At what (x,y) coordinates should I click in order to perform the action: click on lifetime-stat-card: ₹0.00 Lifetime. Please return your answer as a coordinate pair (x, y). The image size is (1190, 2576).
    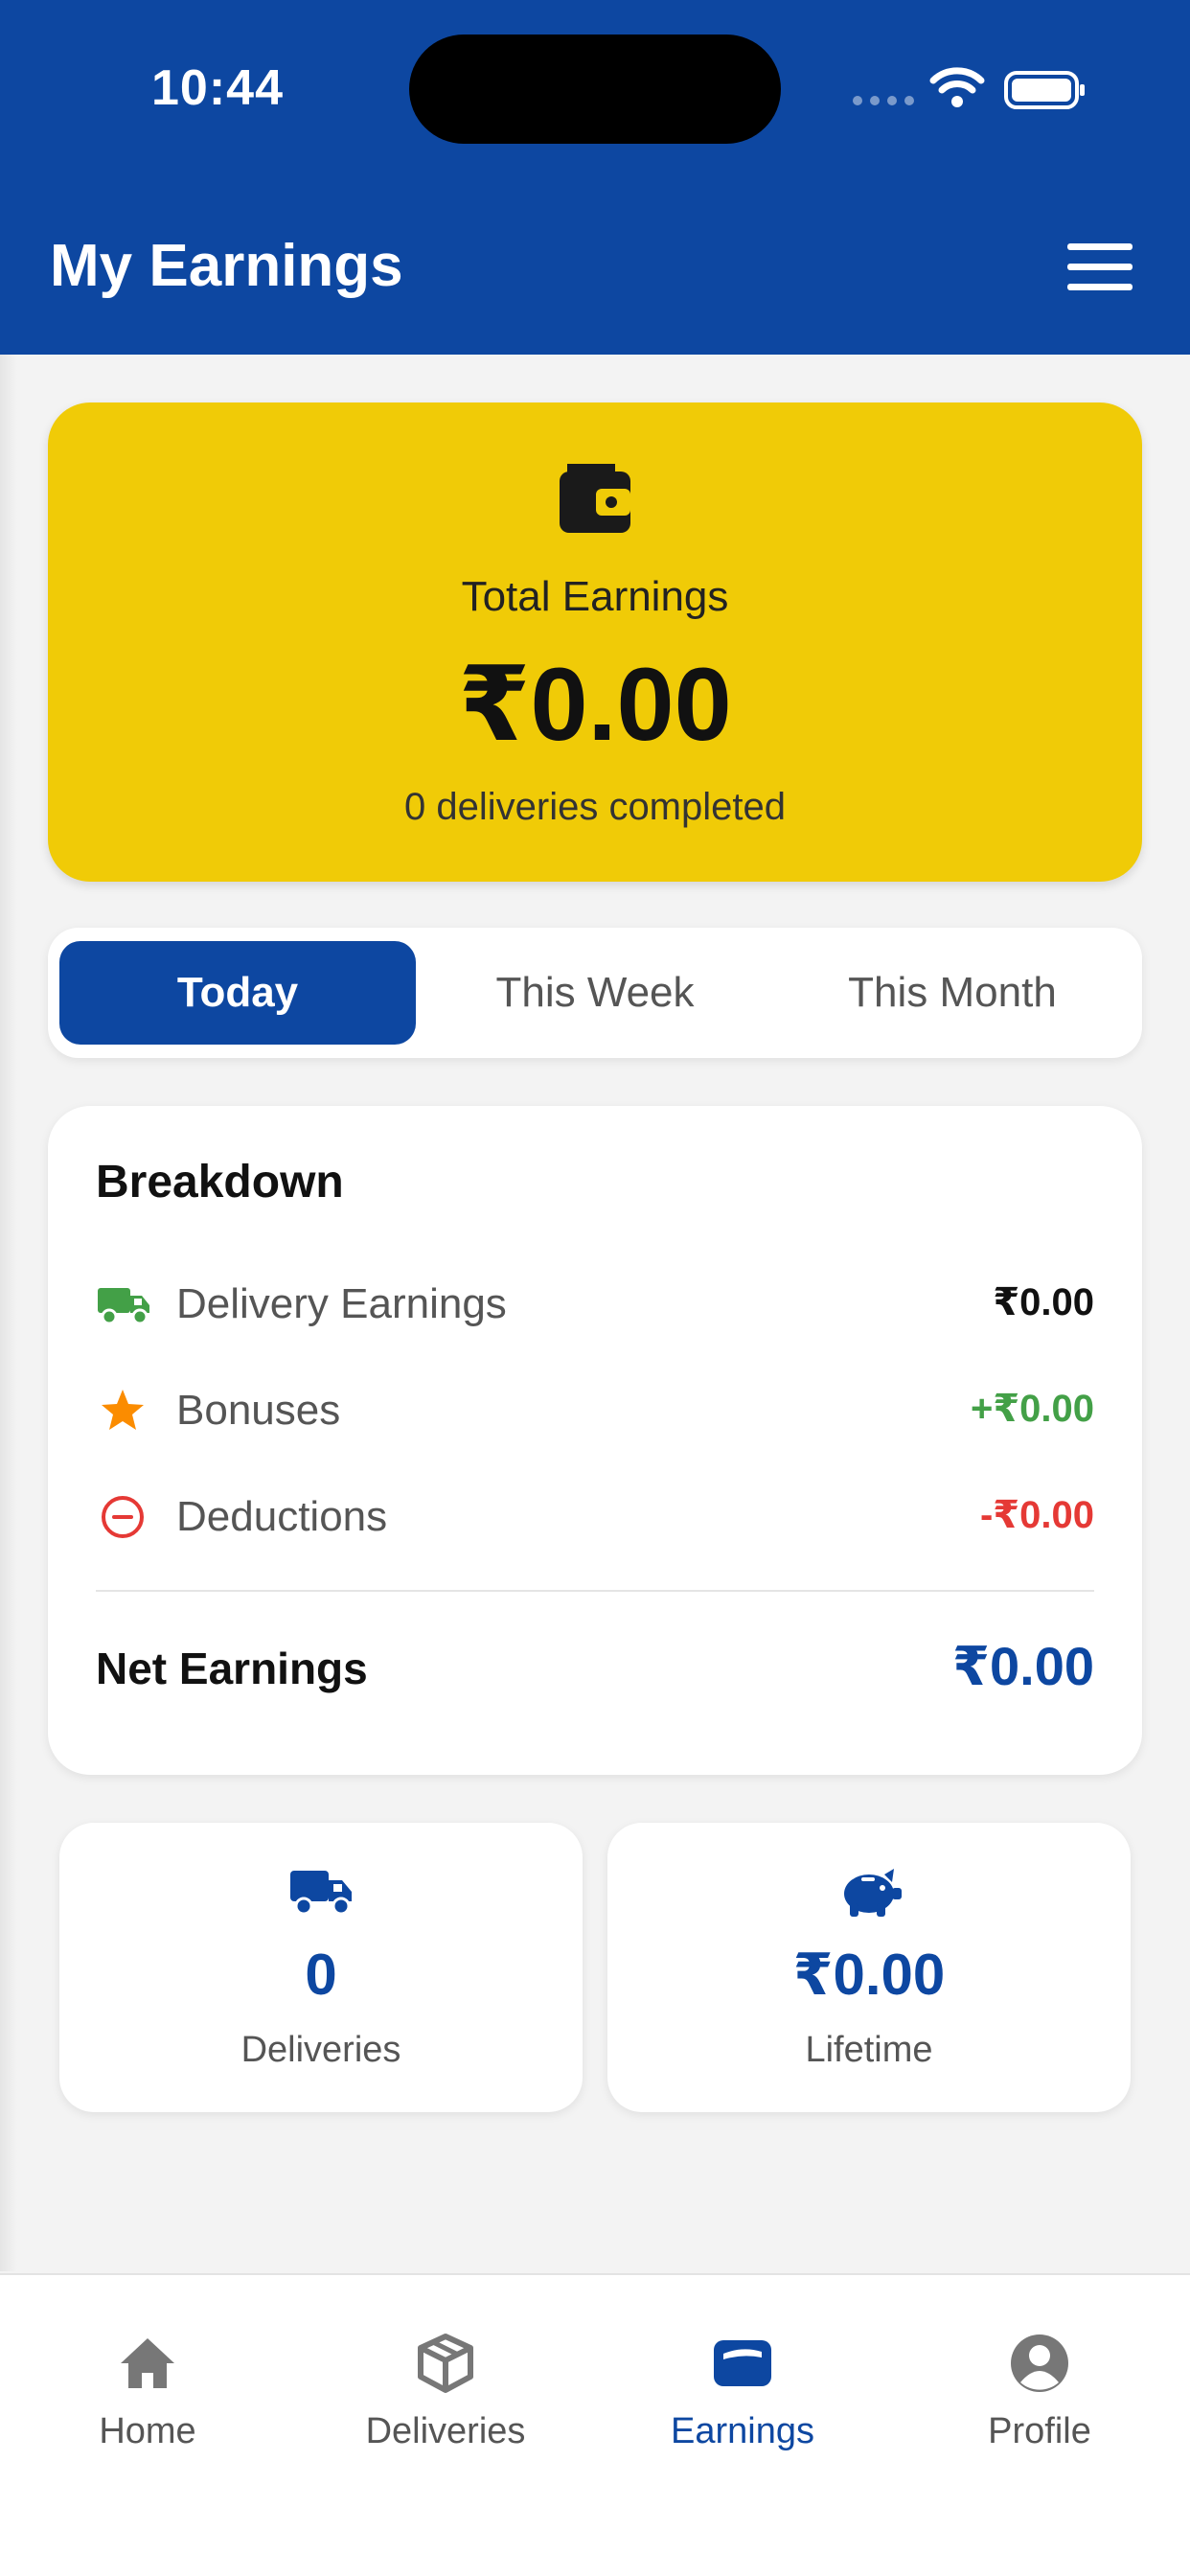
    Looking at the image, I should click on (869, 1967).